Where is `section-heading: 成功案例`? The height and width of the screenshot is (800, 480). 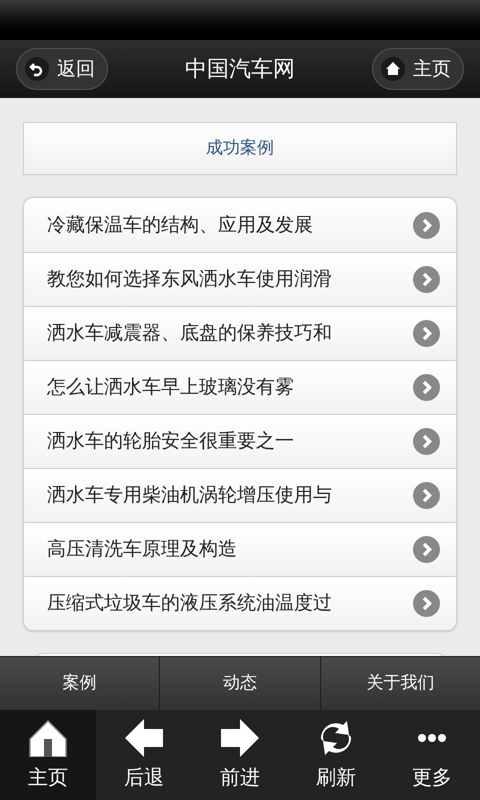 section-heading: 成功案例 is located at coordinates (240, 148).